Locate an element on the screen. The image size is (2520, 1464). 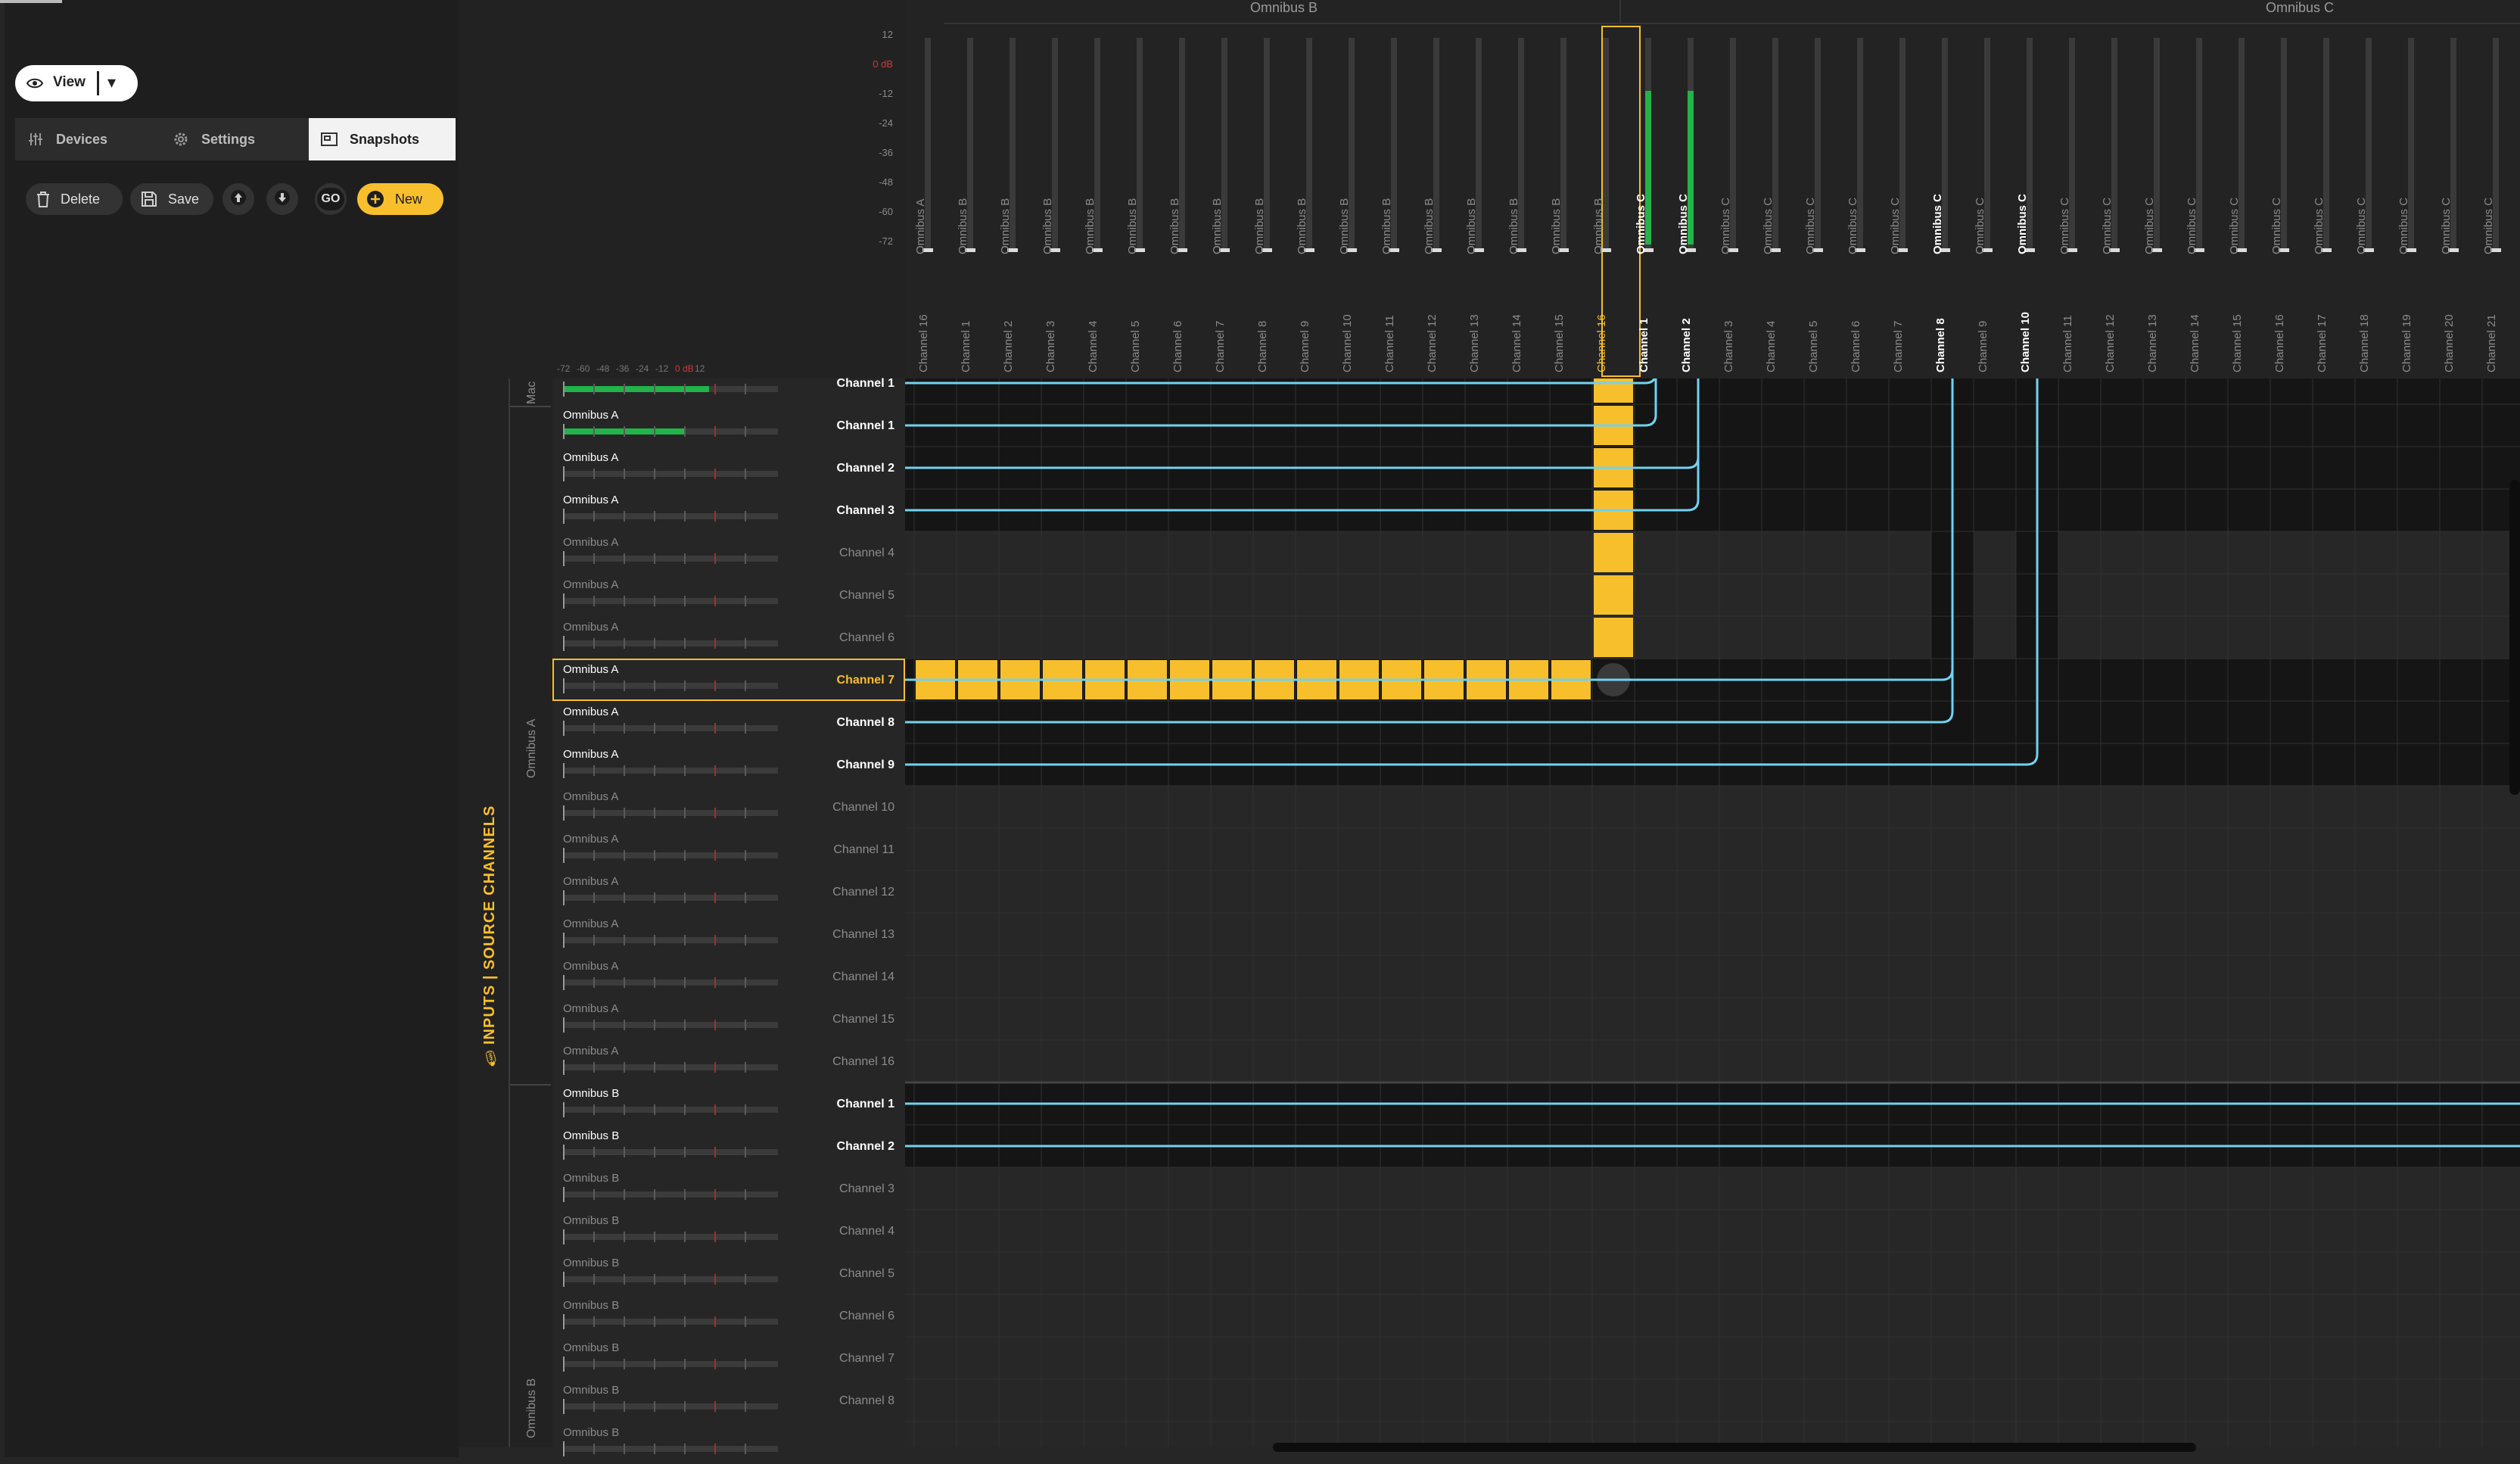
move-down-button is located at coordinates (282, 199).